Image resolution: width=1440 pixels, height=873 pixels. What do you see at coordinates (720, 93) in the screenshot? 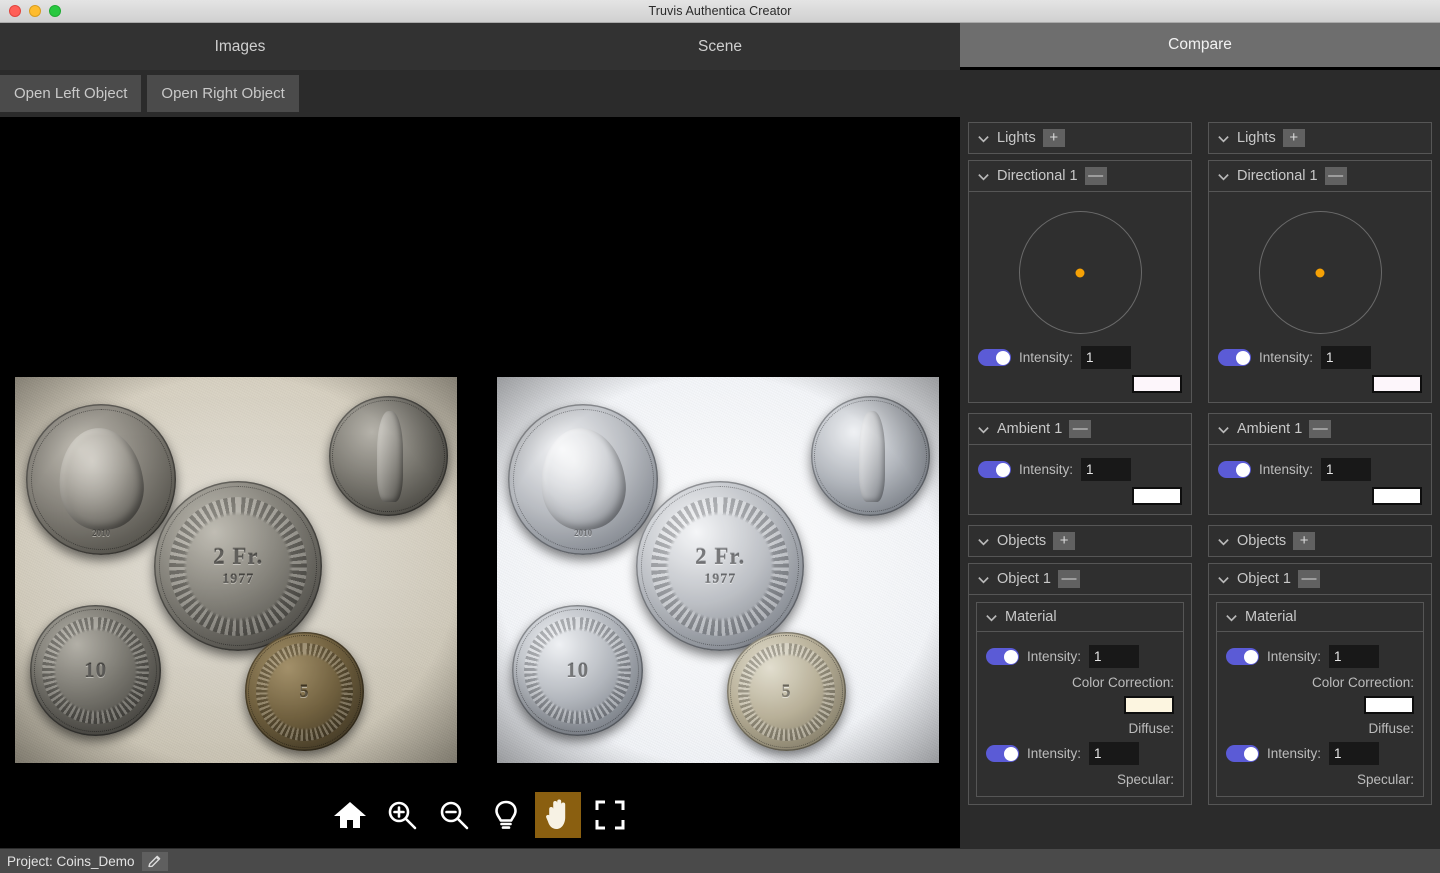
I see `object-toolbar: Open Left Object Open Right Object` at bounding box center [720, 93].